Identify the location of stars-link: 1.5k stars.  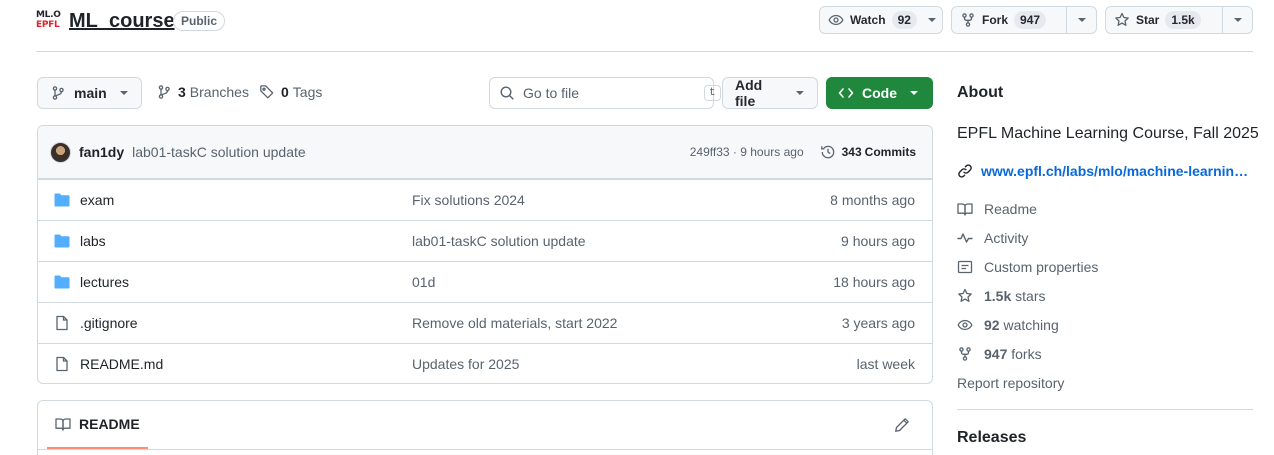
(1001, 296).